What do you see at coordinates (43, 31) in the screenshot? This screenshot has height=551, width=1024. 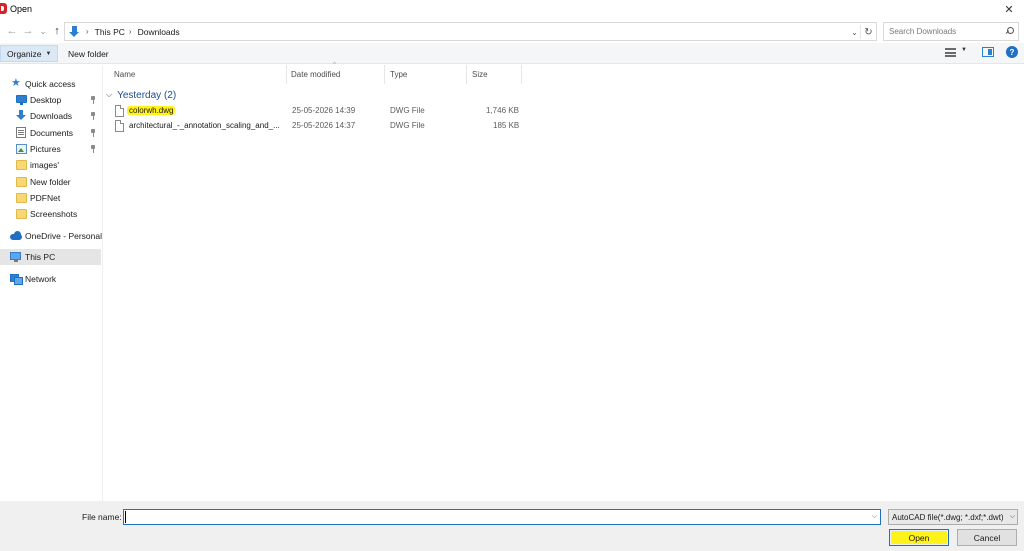 I see `recent-locations-button: ⌄` at bounding box center [43, 31].